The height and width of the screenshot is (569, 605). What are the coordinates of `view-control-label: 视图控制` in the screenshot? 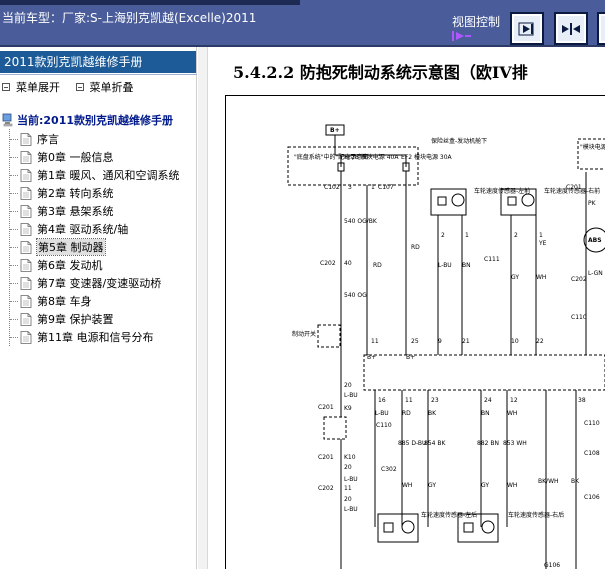 It's located at (476, 22).